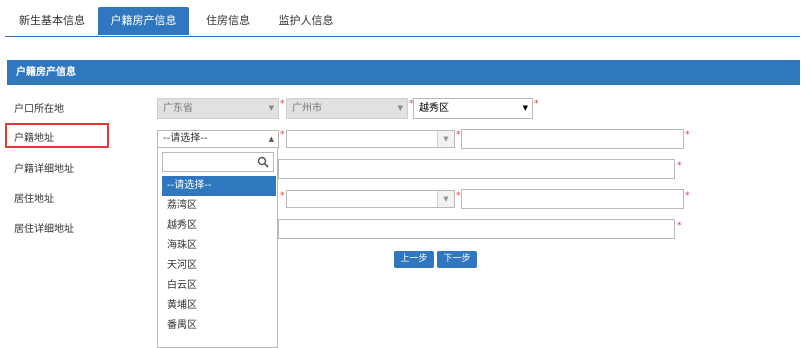  Describe the element at coordinates (271, 108) in the screenshot. I see `province-caret-icon: ▼` at that location.